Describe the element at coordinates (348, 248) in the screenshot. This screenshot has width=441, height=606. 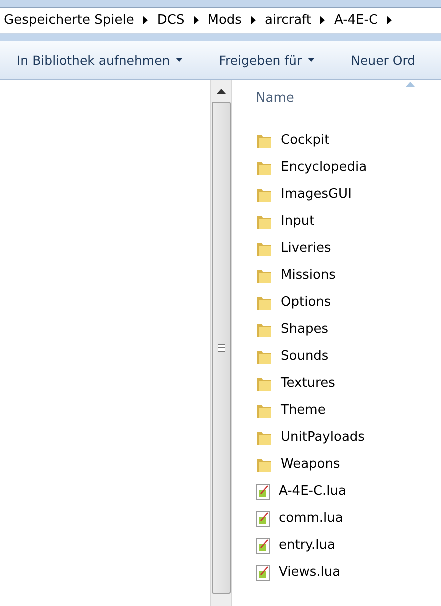
I see `folder-item: Liveries` at that location.